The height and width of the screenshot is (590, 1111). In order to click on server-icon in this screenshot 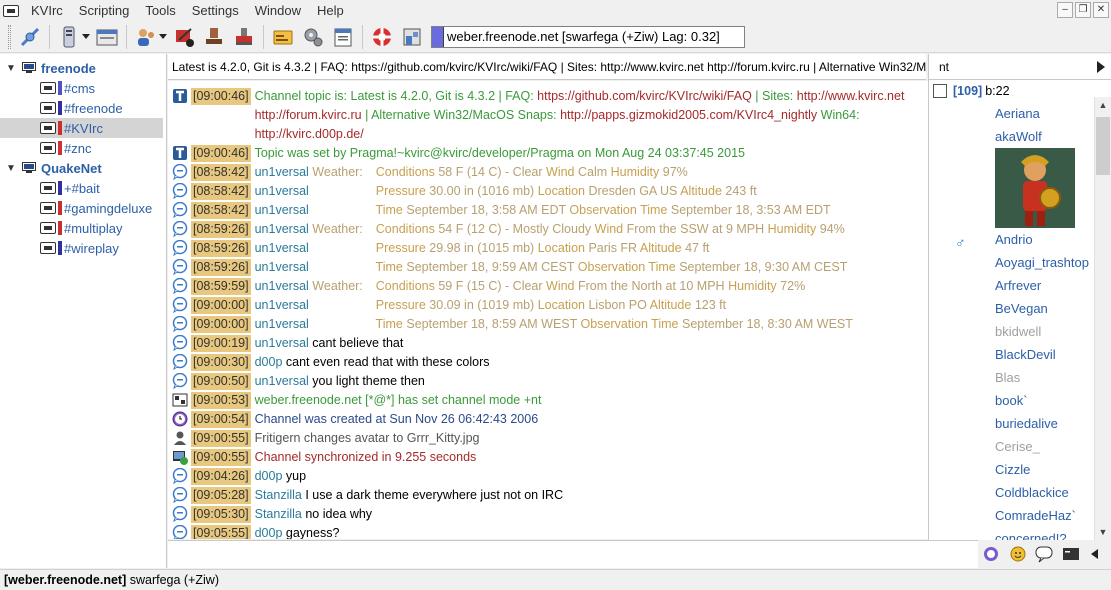, I will do `click(69, 37)`.